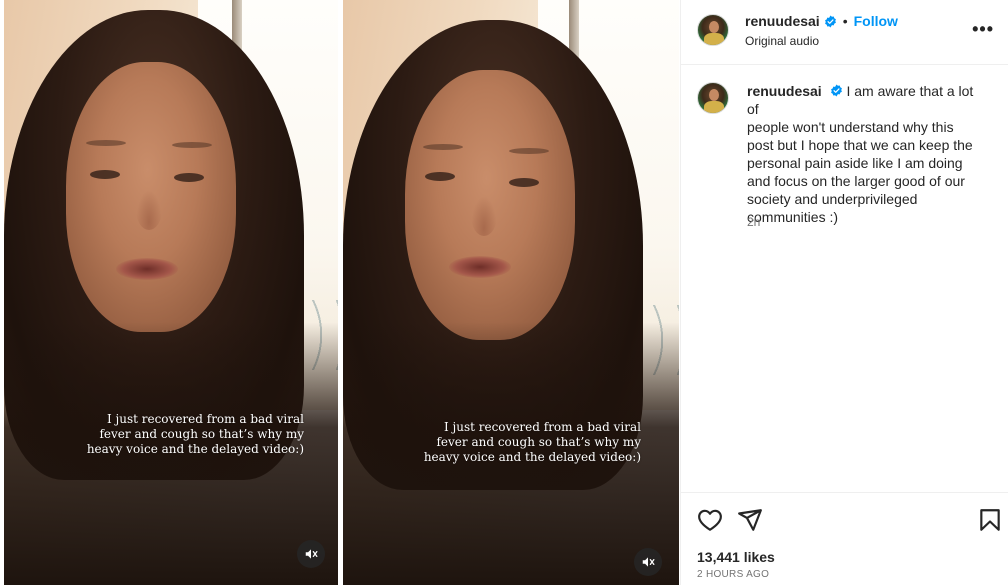 This screenshot has width=1008, height=585. I want to click on more-icon: •••, so click(983, 29).